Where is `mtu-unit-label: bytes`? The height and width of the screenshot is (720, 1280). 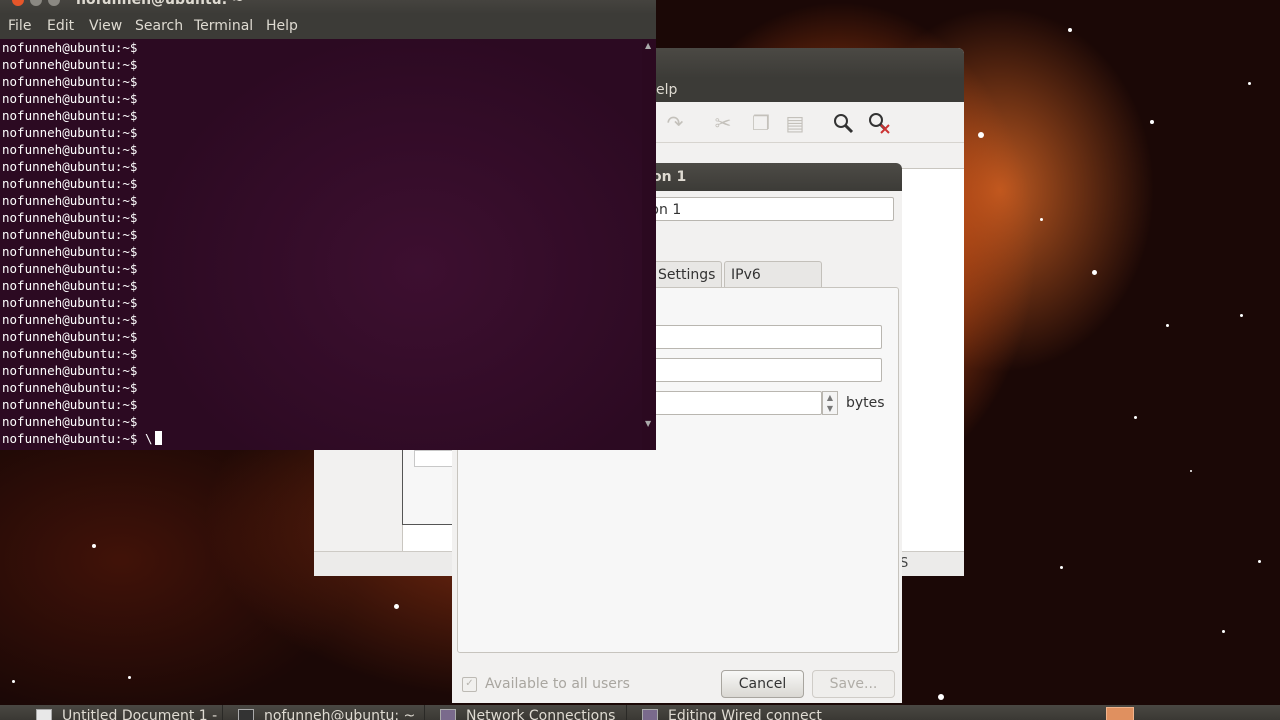 mtu-unit-label: bytes is located at coordinates (865, 403).